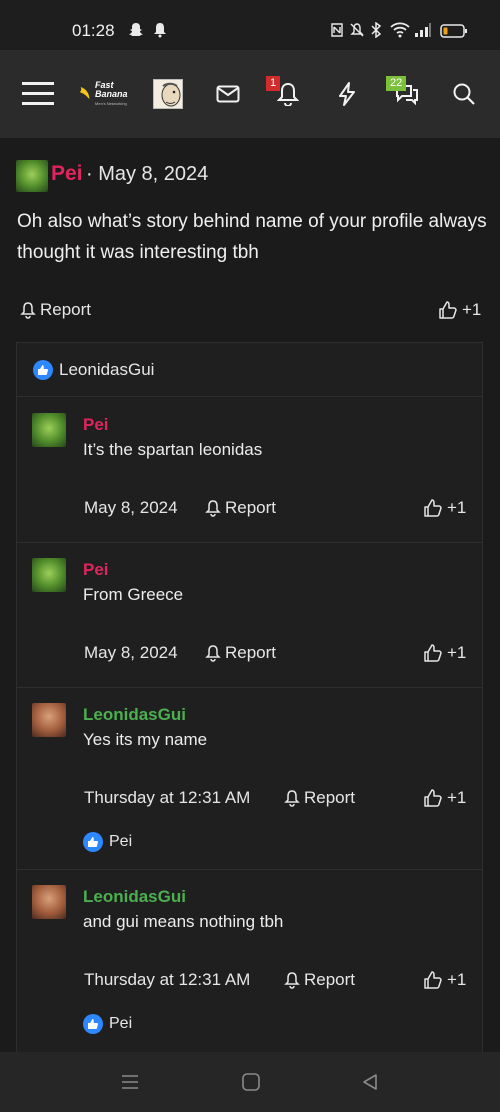 The image size is (500, 1112). I want to click on logo-text: Fast Banana, so click(111, 89).